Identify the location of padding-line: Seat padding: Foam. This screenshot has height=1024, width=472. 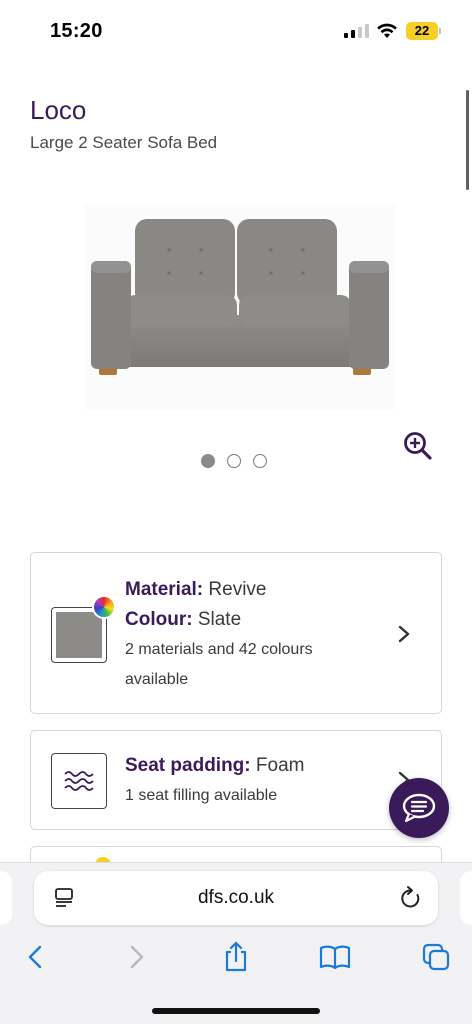
(260, 766).